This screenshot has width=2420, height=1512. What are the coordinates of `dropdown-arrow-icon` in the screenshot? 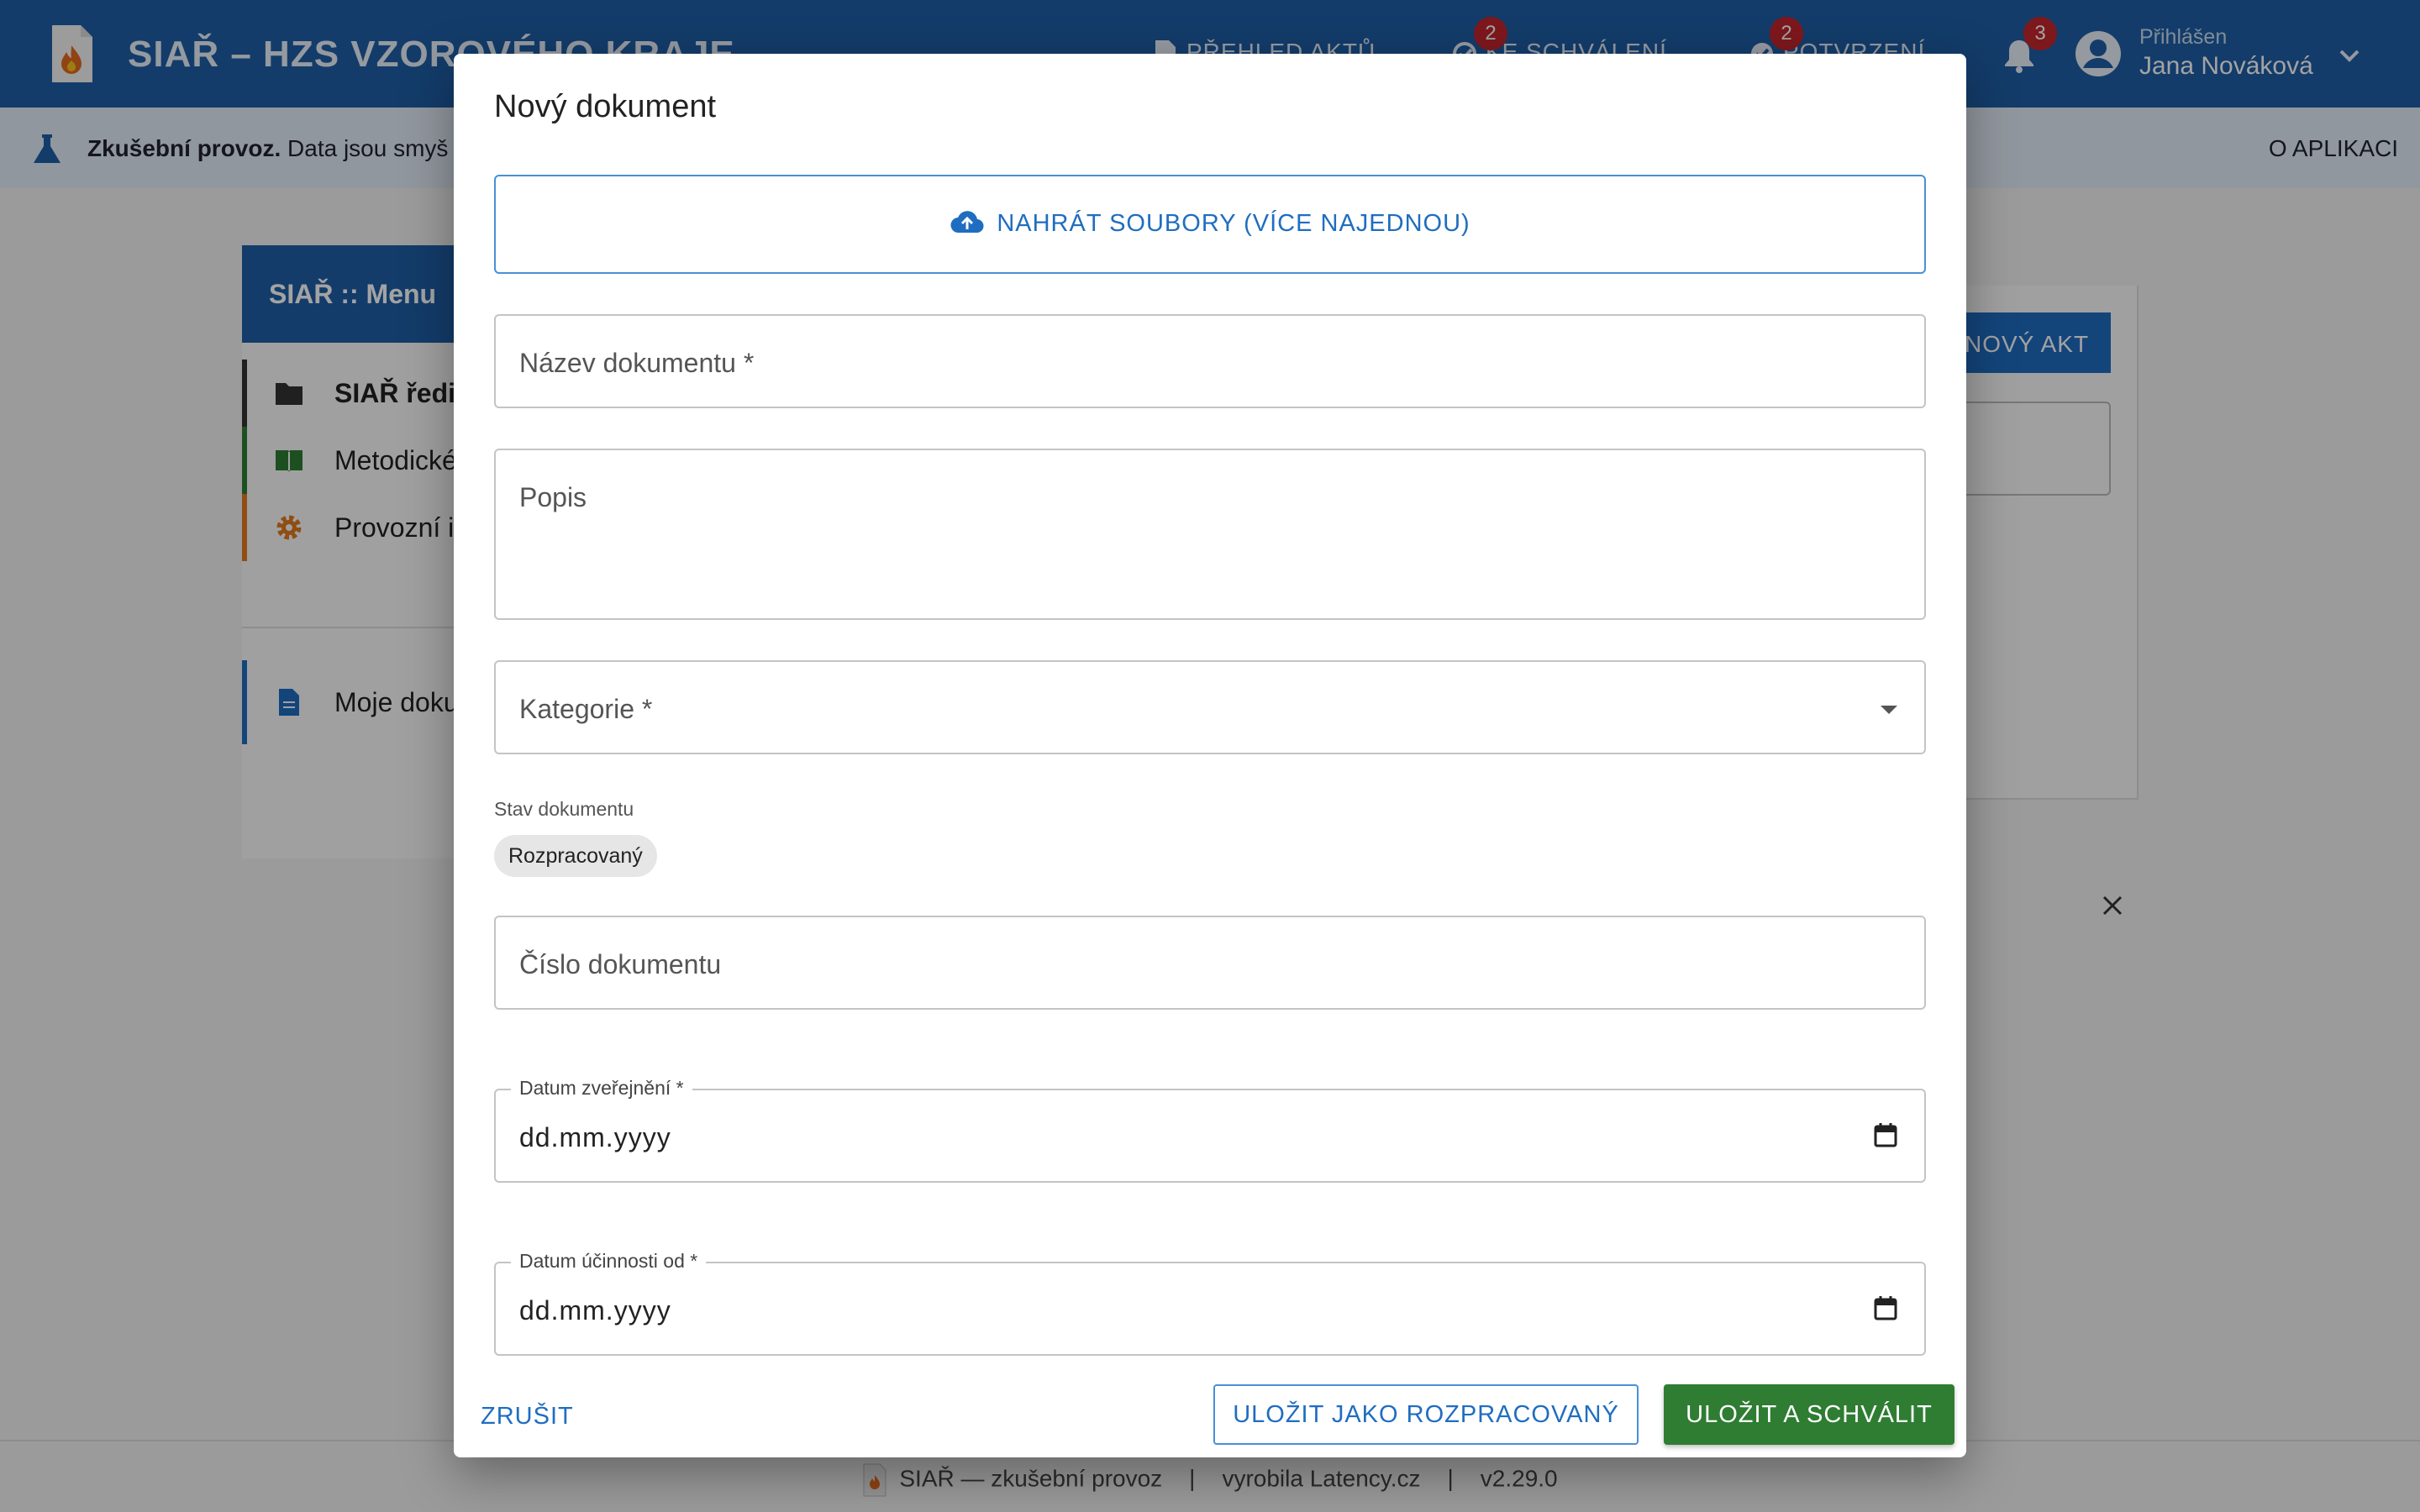 It's located at (1889, 710).